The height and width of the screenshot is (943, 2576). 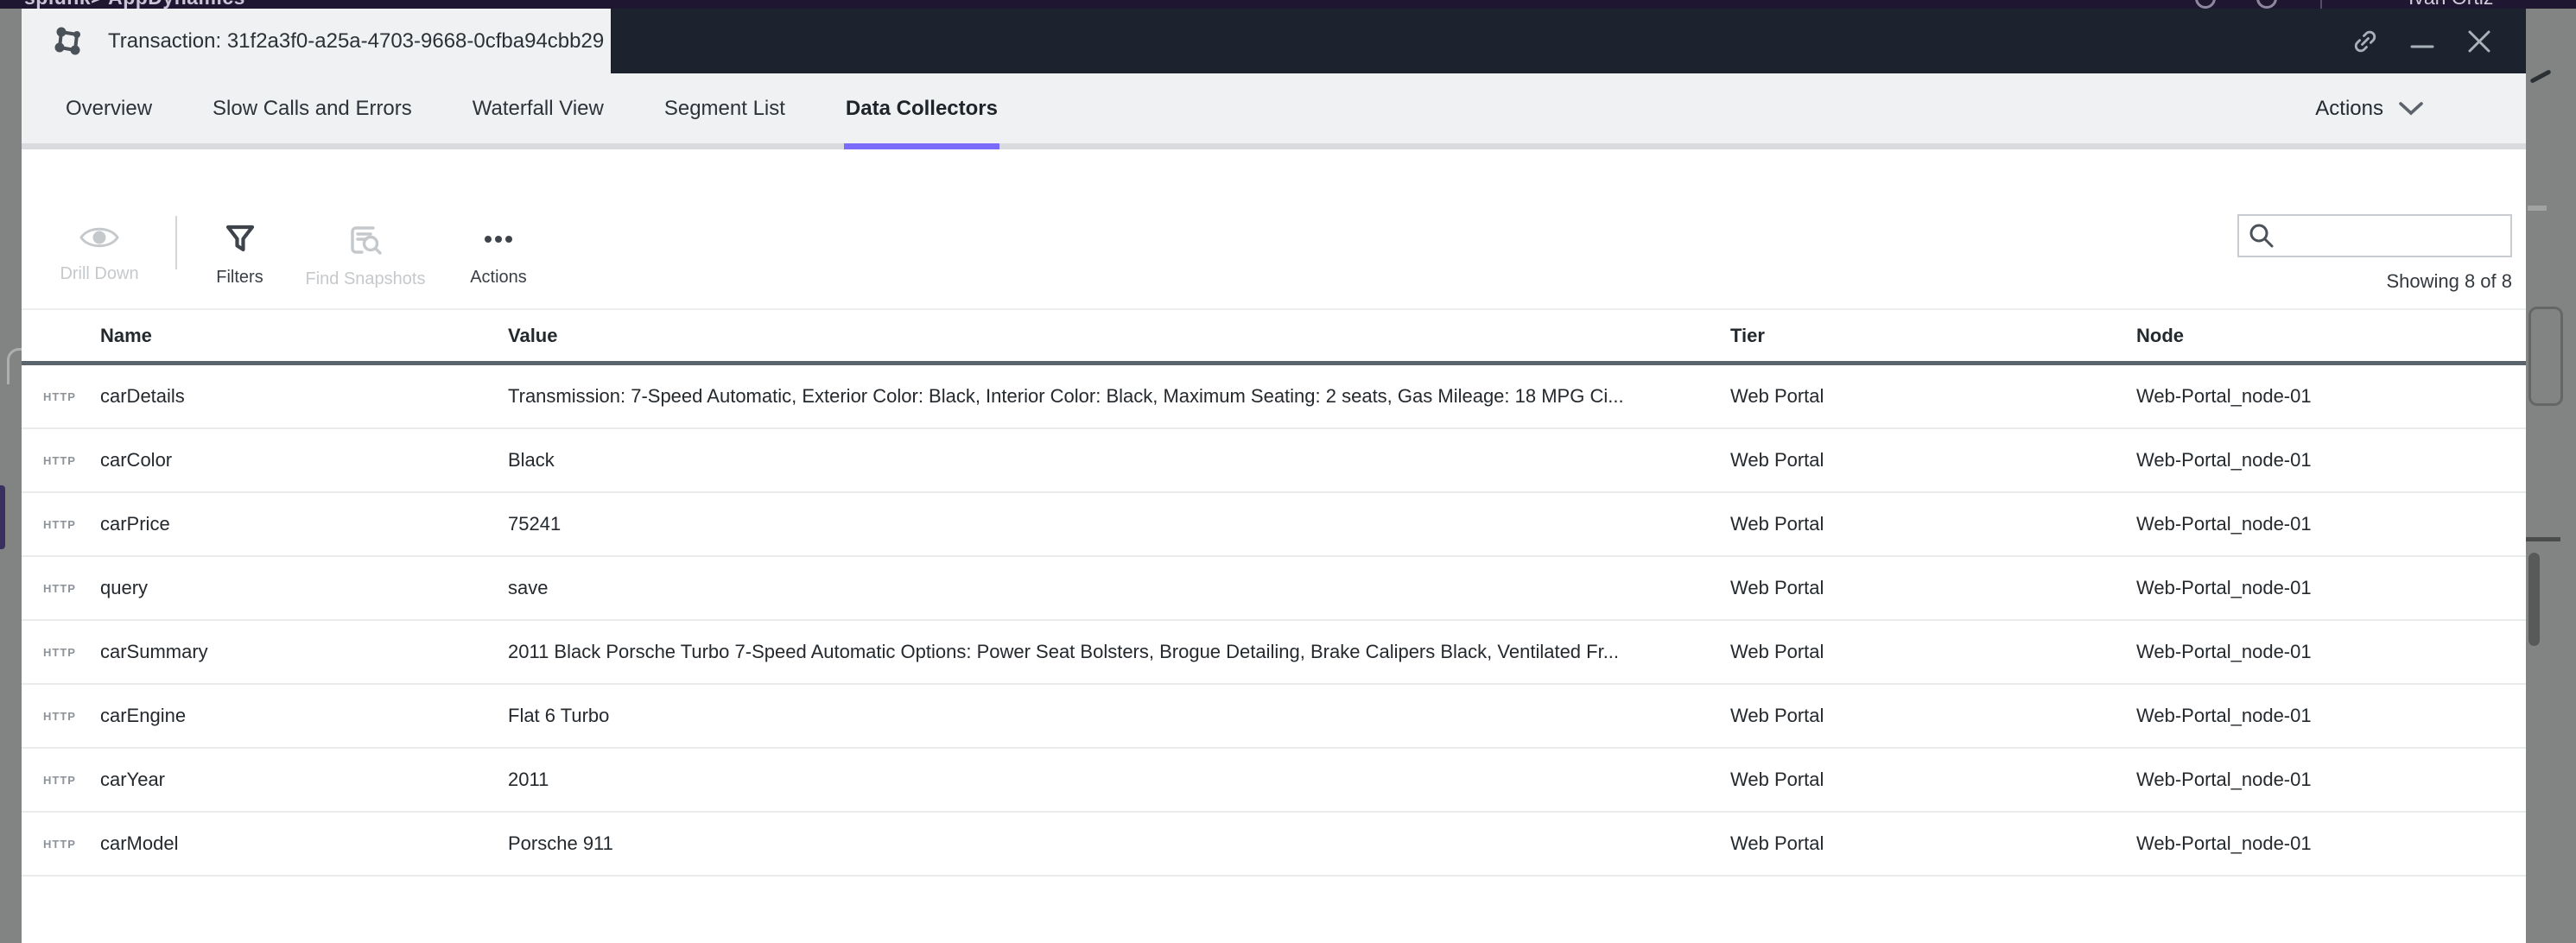 I want to click on showing-count: Showing 8 of 8, so click(x=2449, y=281).